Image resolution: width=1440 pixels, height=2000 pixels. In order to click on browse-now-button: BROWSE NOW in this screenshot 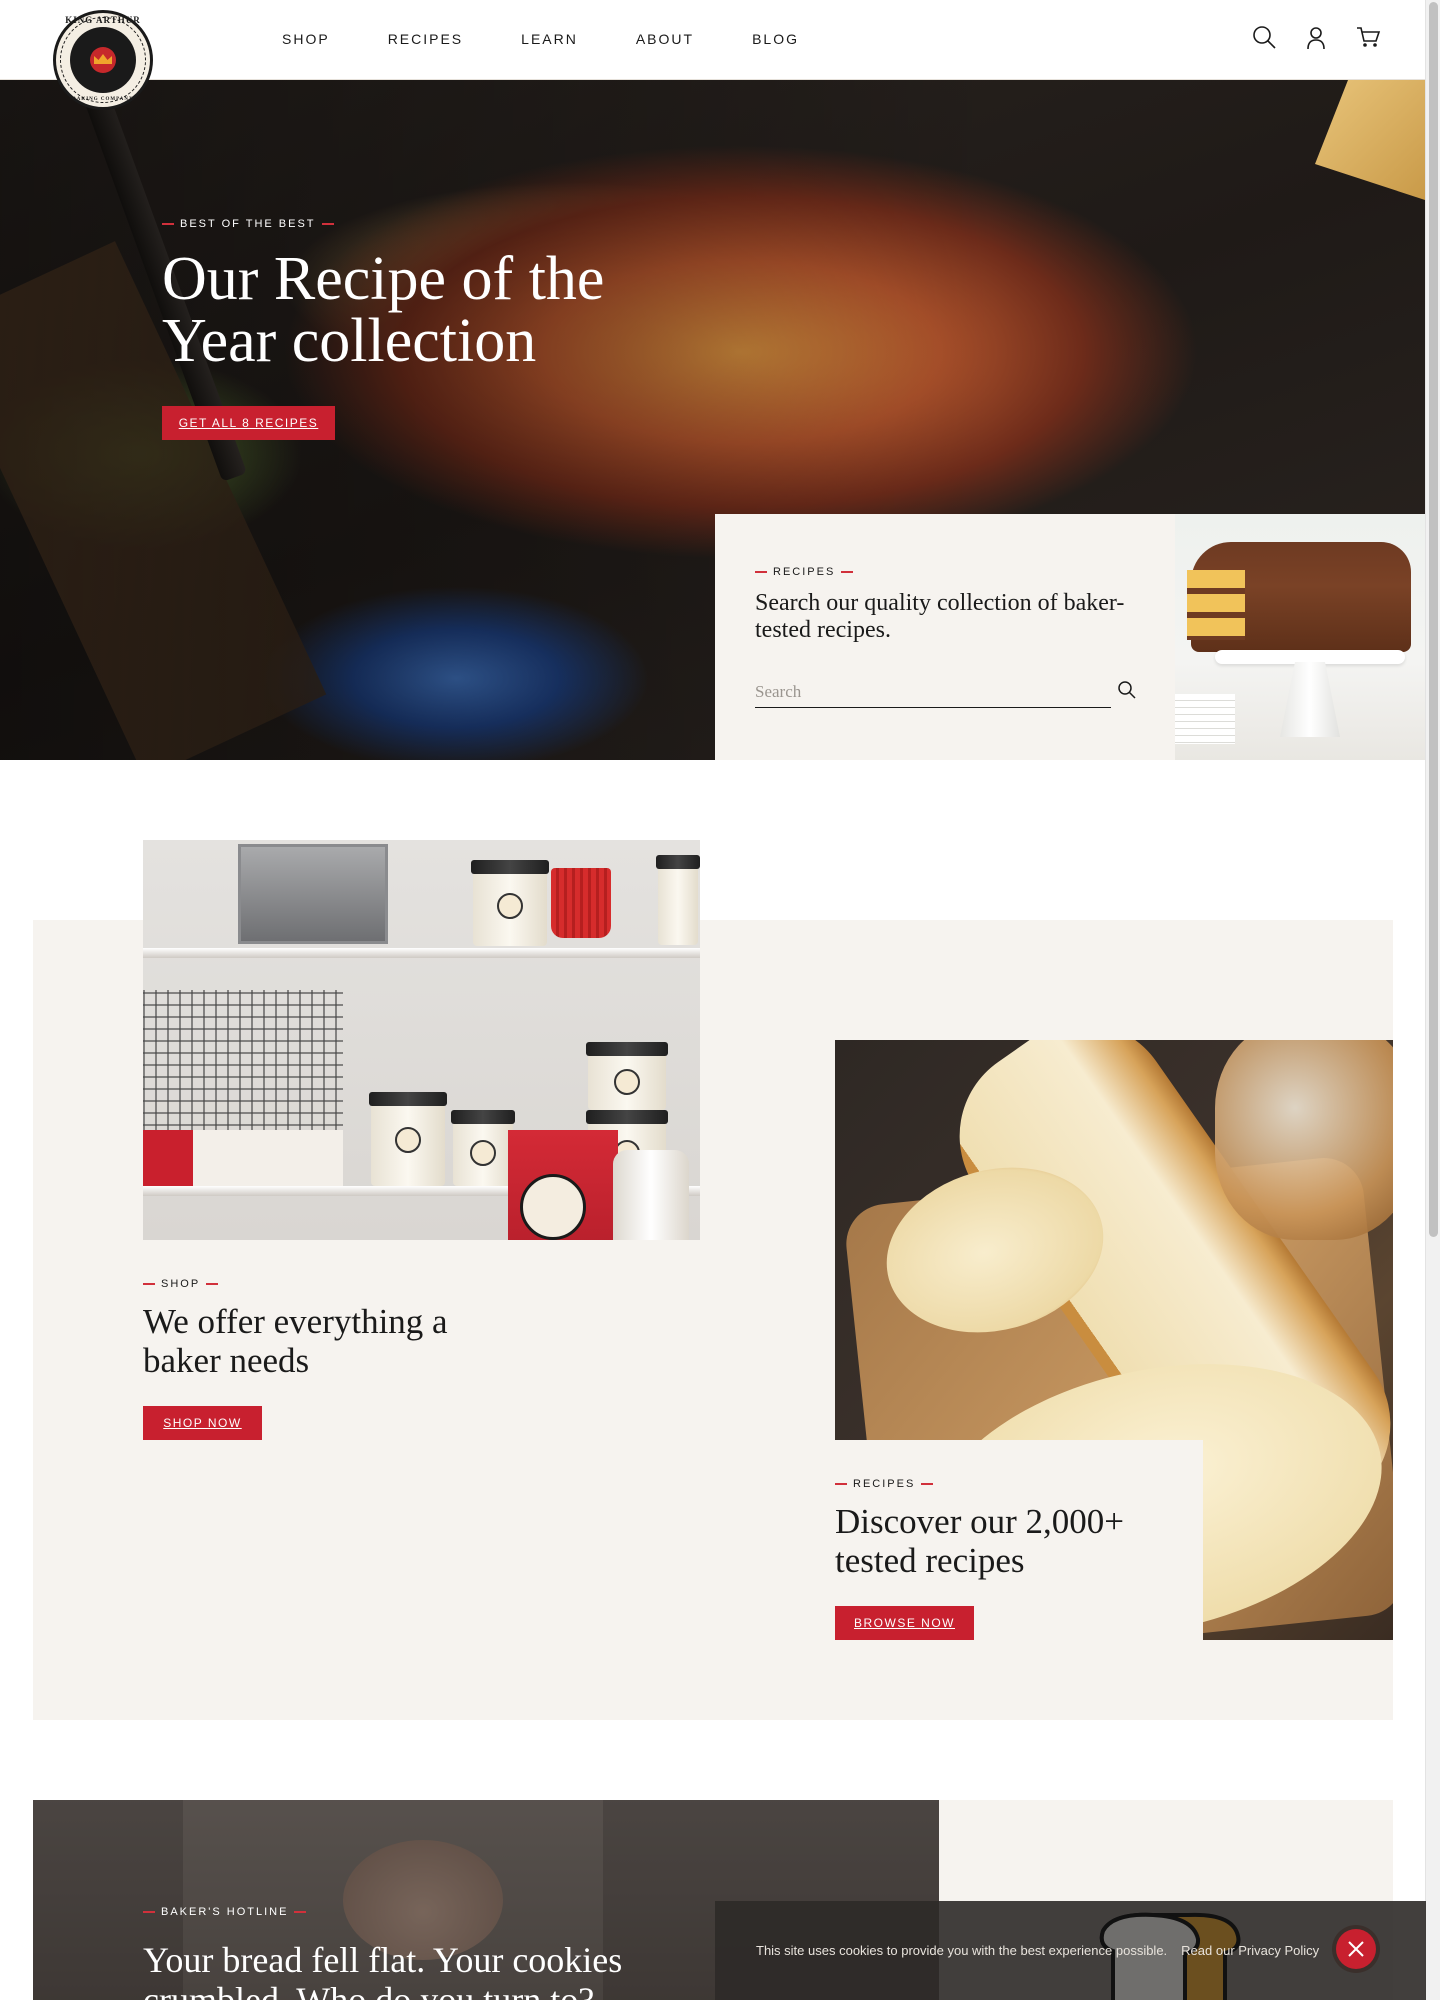, I will do `click(904, 1623)`.